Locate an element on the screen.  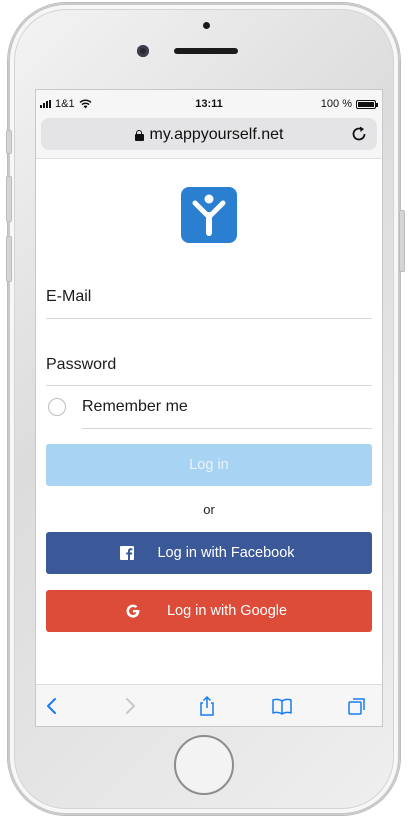
mute-switch is located at coordinates (9, 142).